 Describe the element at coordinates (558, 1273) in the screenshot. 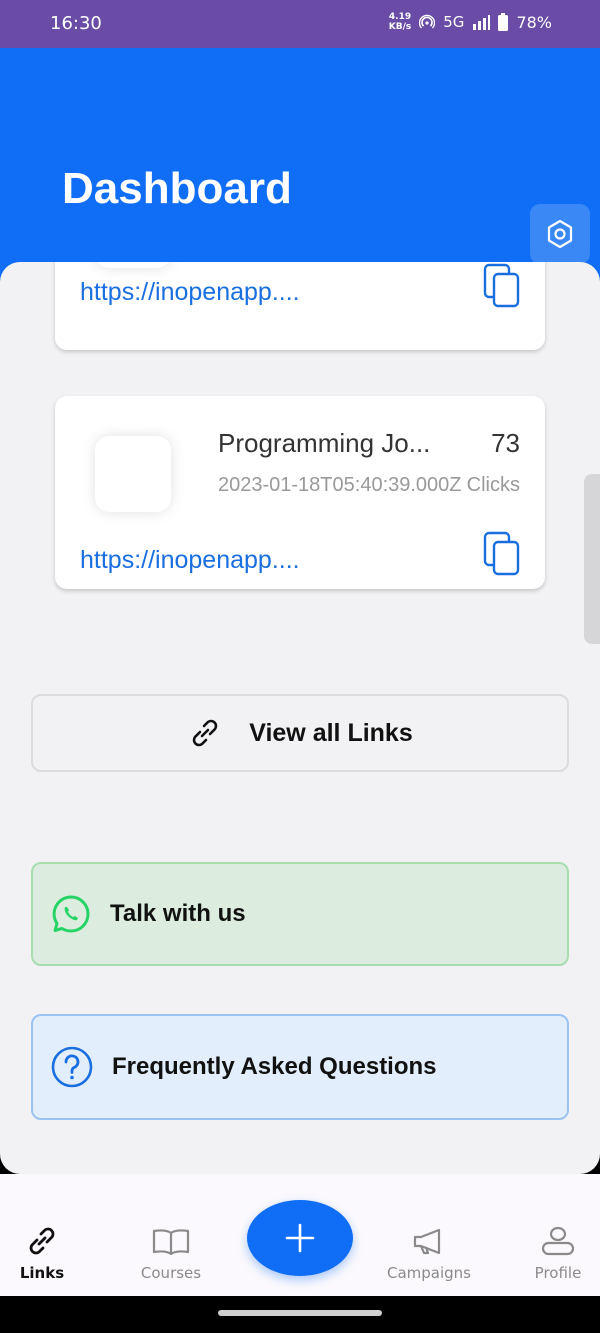

I see `nav-label-profile: Profile` at that location.